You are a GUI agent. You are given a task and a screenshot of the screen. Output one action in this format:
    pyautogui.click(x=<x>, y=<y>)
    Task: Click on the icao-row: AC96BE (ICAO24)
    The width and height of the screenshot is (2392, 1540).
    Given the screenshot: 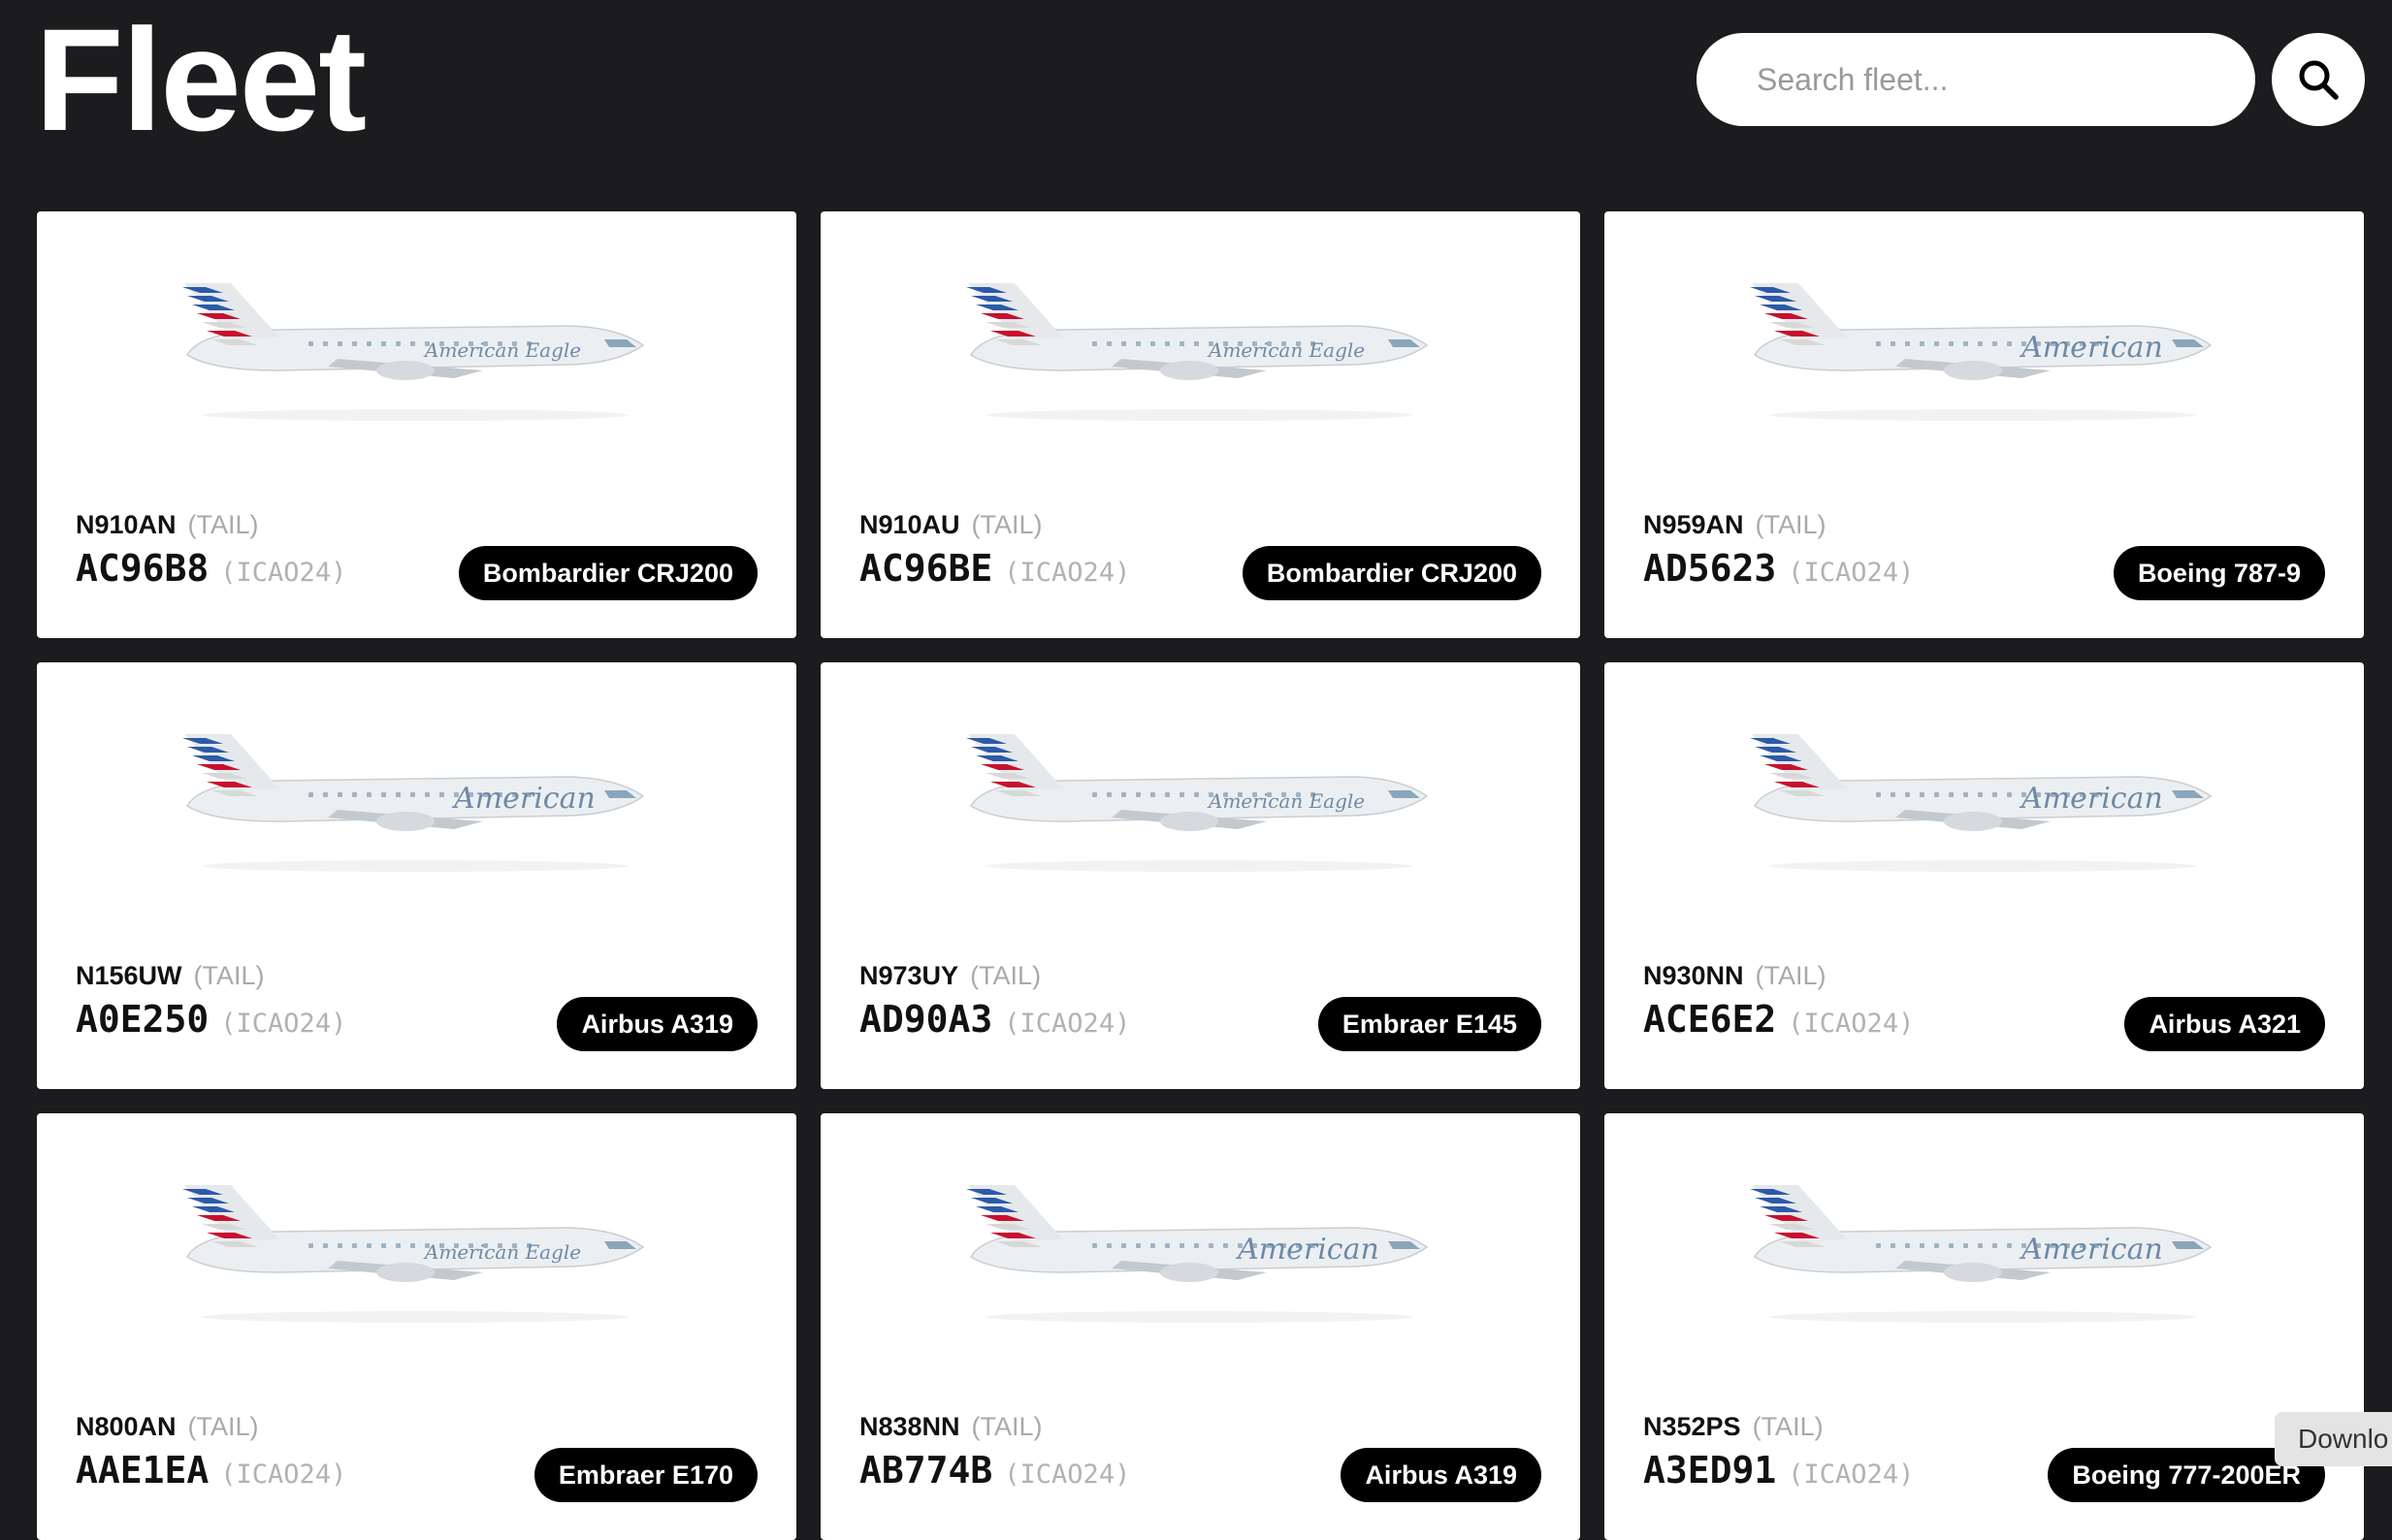 What is the action you would take?
    pyautogui.click(x=995, y=568)
    